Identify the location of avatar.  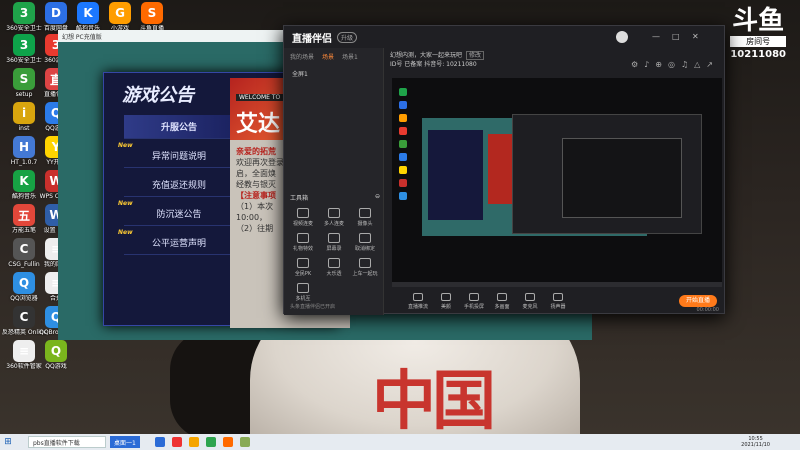
(622, 37).